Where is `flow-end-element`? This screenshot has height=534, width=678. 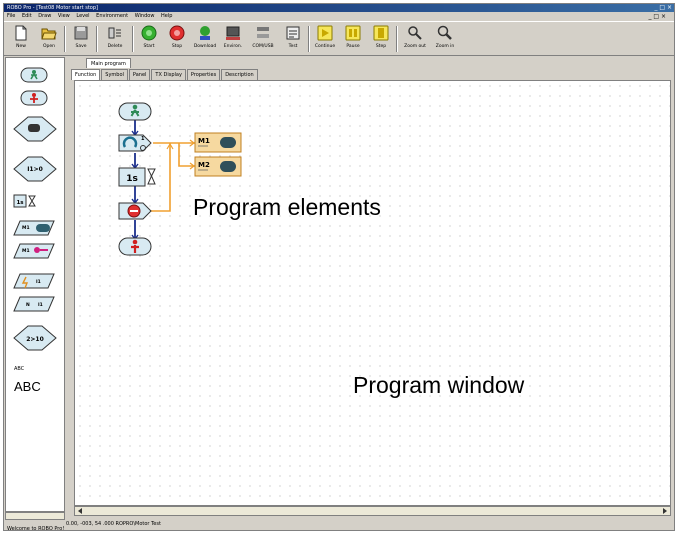
flow-end-element is located at coordinates (135, 246).